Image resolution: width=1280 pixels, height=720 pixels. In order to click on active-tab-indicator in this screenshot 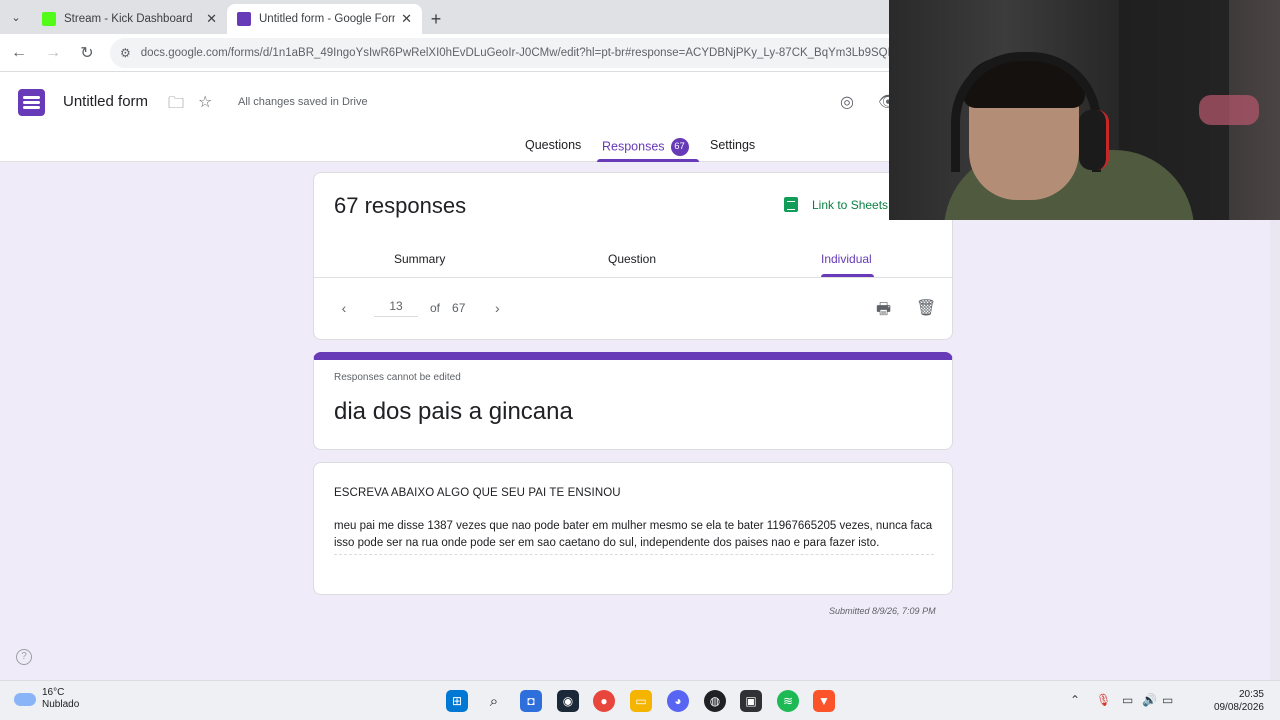, I will do `click(648, 160)`.